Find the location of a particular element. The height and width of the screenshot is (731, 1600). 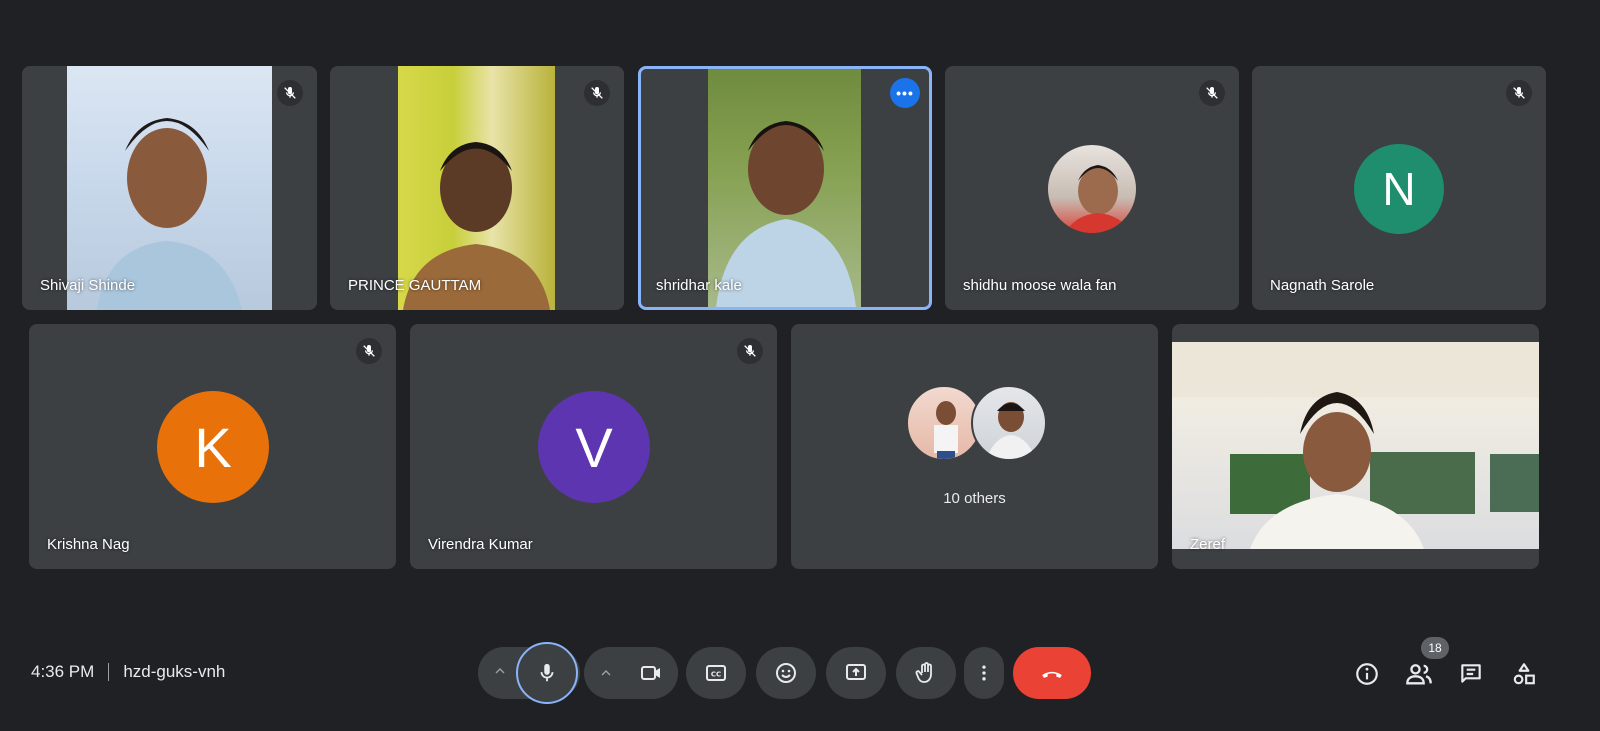

meeting-info: 4:36 PM hzd-guks-vnh is located at coordinates (128, 672).